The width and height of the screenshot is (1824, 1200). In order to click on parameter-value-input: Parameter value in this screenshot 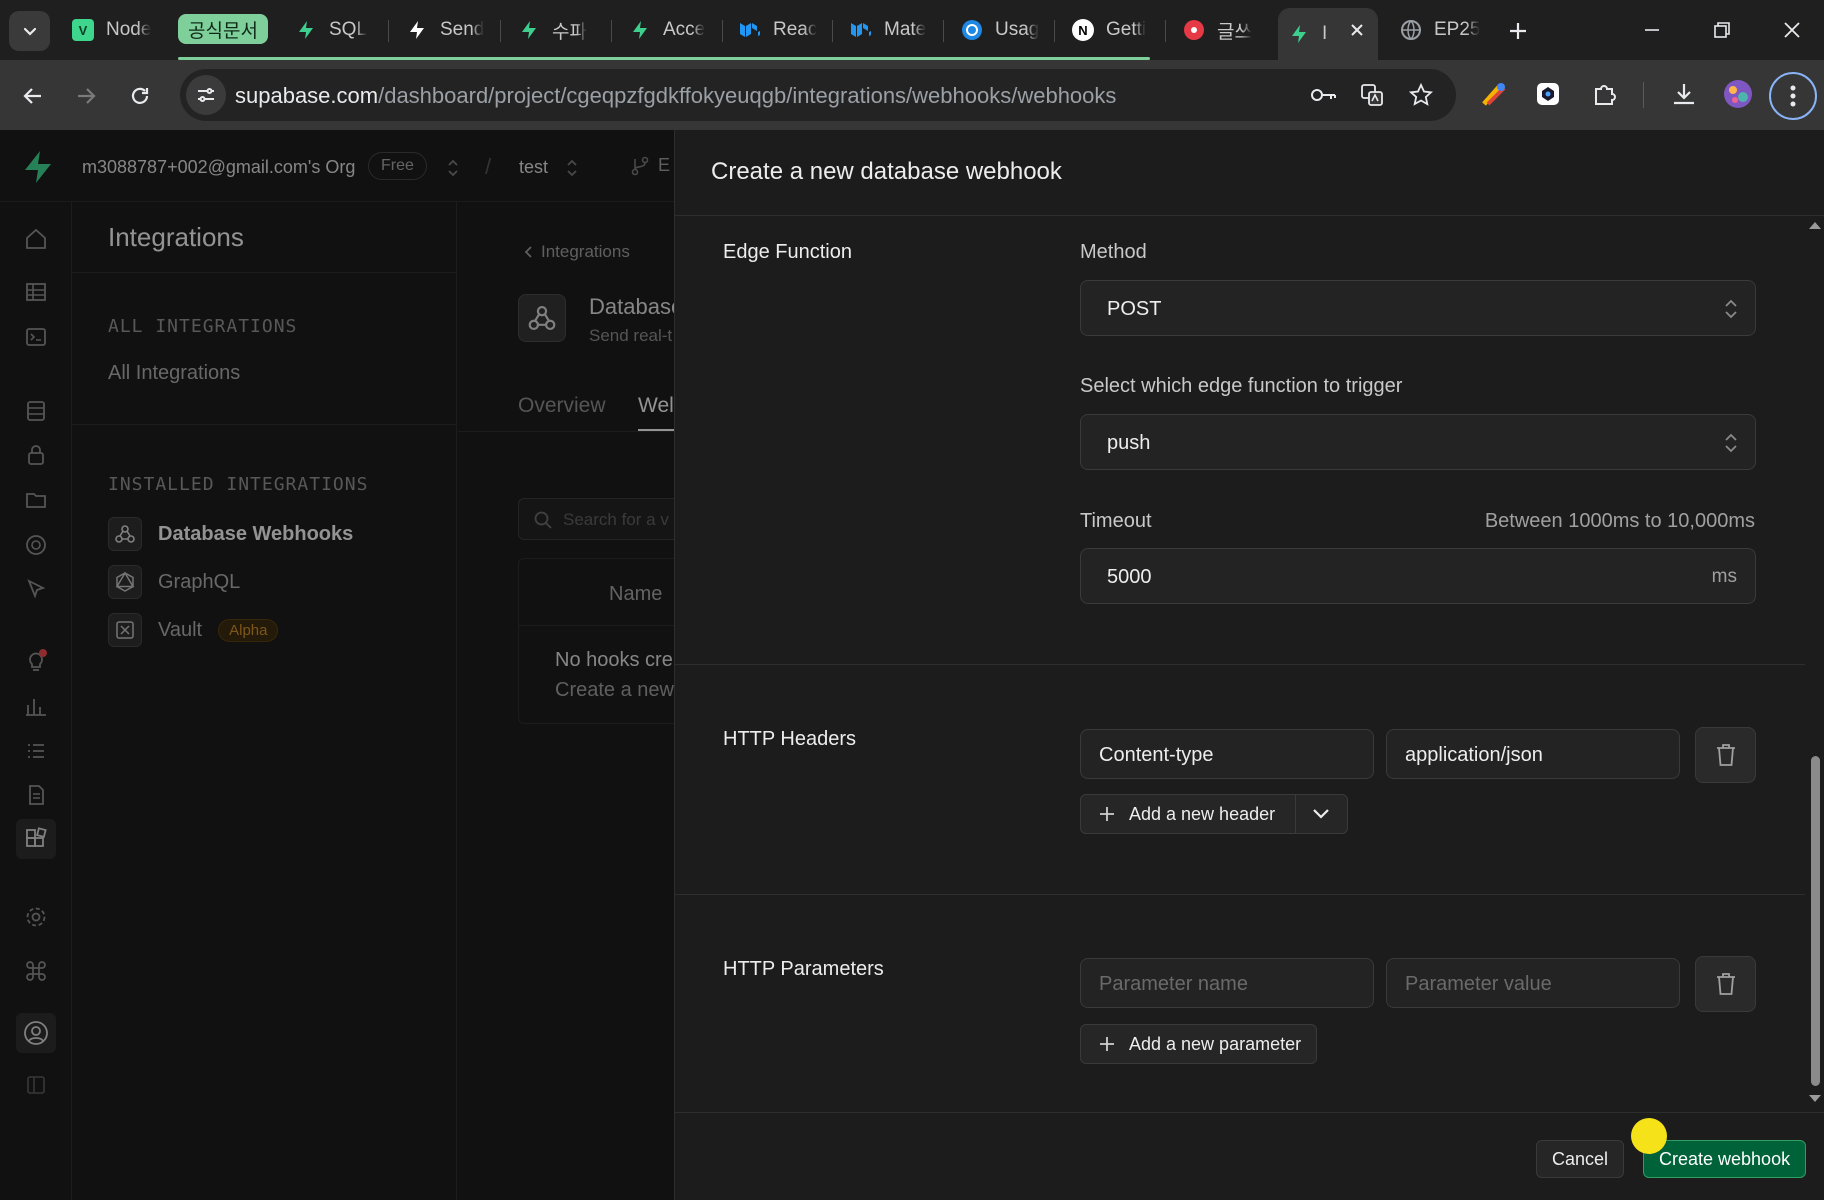, I will do `click(1533, 983)`.